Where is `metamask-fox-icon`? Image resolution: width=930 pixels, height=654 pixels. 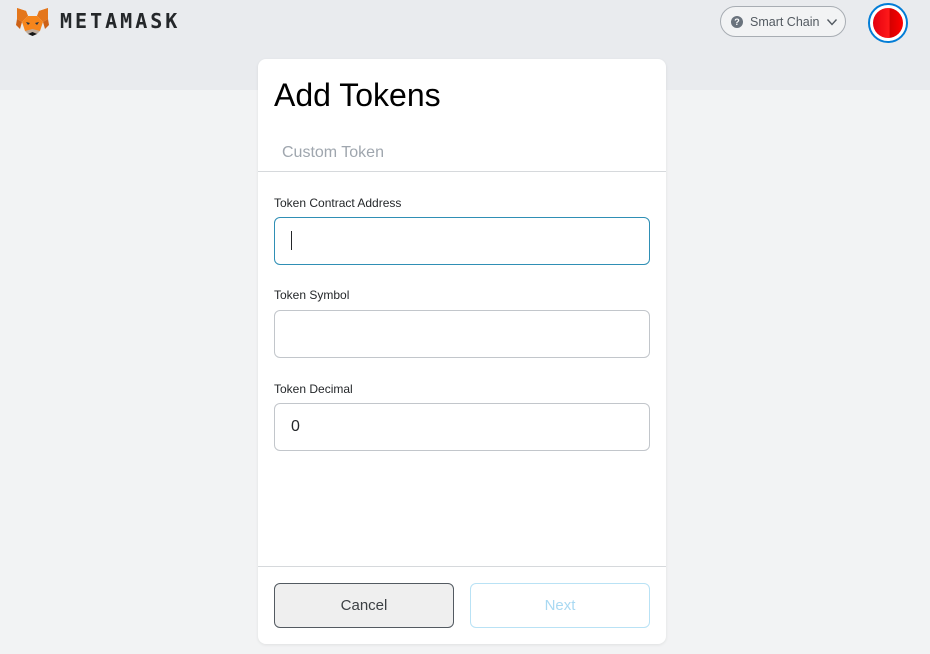
metamask-fox-icon is located at coordinates (32, 22).